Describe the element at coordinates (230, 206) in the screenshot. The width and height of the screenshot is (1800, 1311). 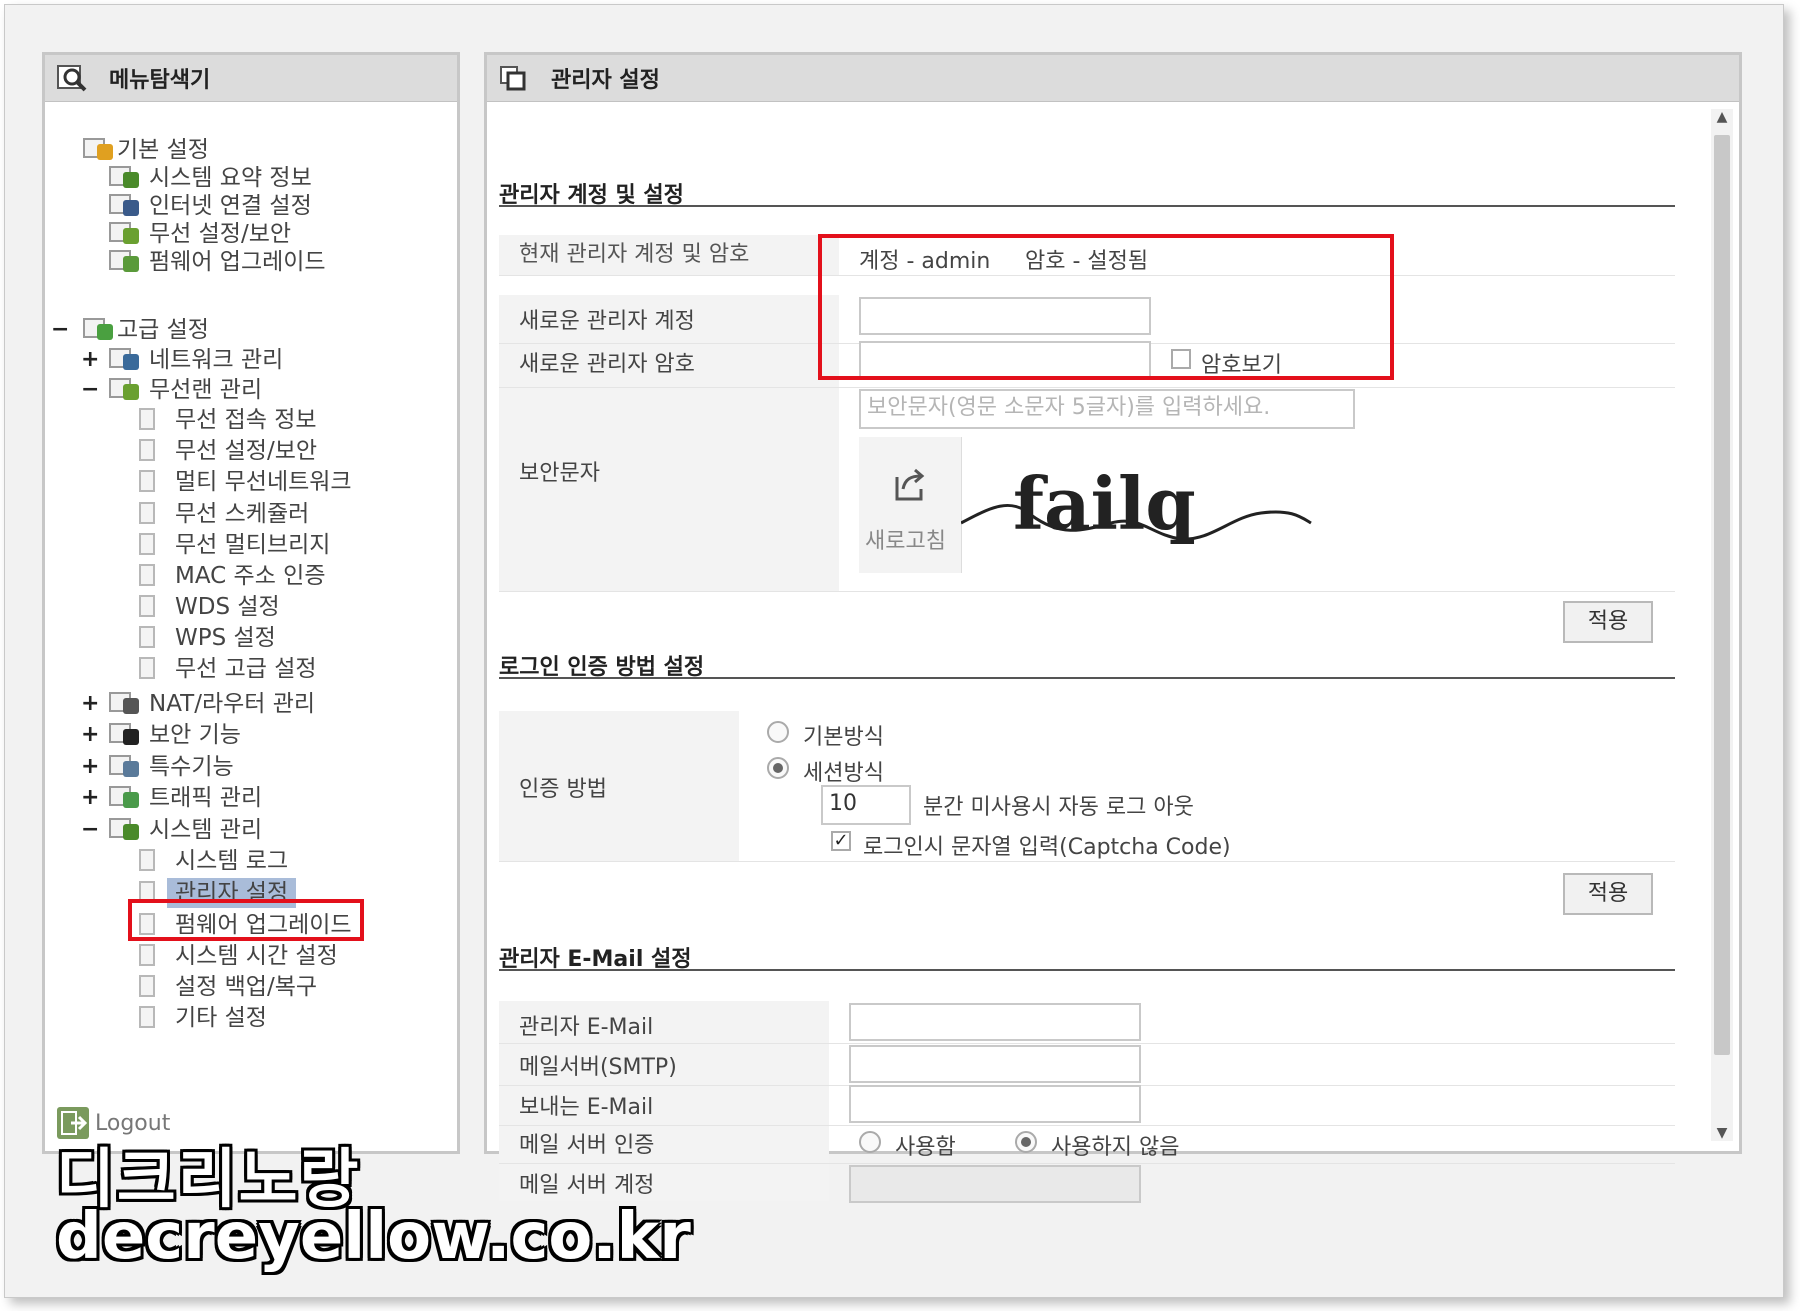
I see `menu-item-label: 인터넷 연결 설정` at that location.